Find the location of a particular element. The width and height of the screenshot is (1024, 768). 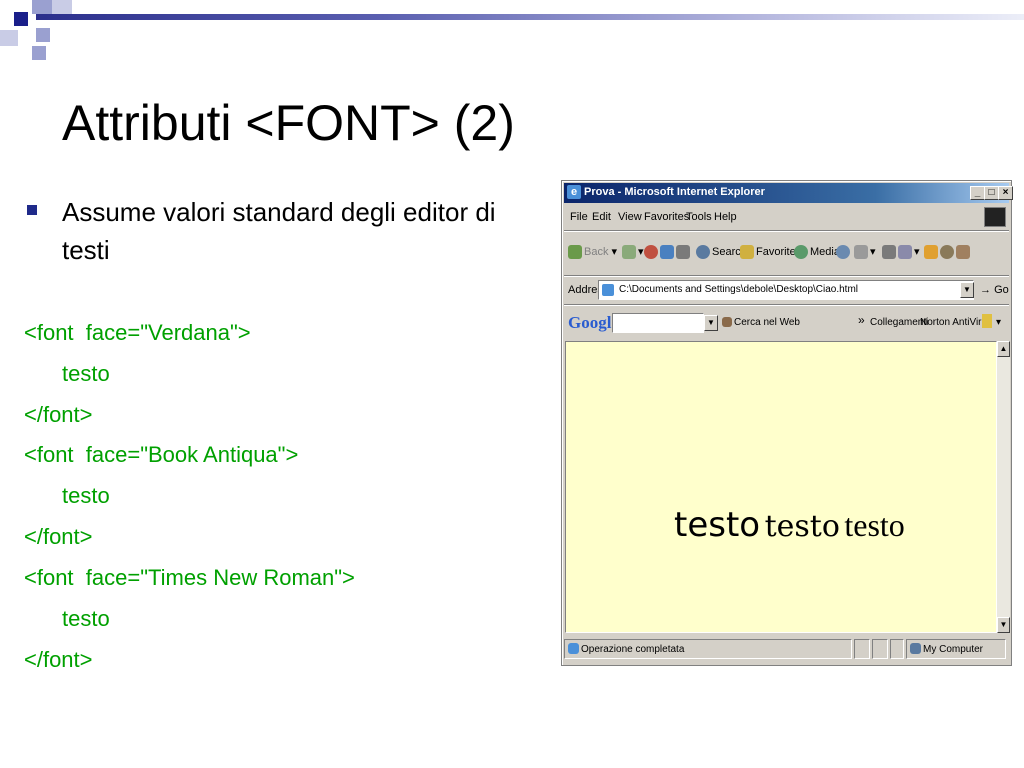

search-web-button: Cerca nel Web is located at coordinates (761, 322).